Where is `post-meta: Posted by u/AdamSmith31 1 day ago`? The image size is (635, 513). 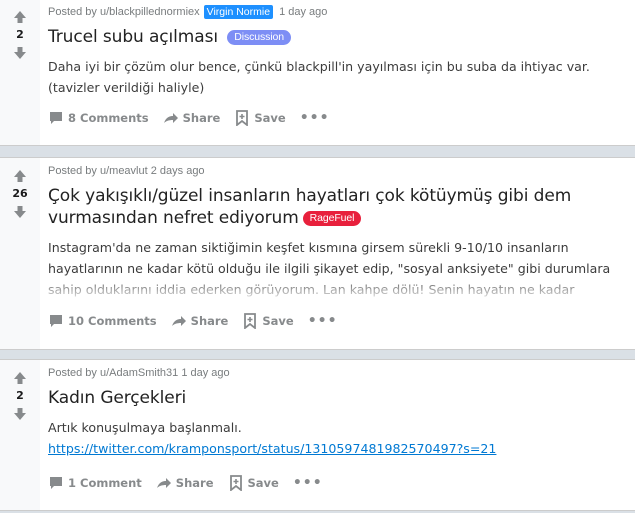
post-meta: Posted by u/AdamSmith31 1 day ago is located at coordinates (337, 373).